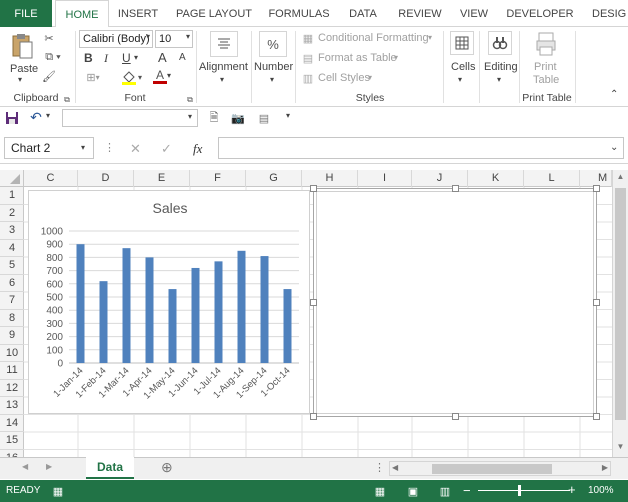 Image resolution: width=628 pixels, height=502 pixels. What do you see at coordinates (238, 118) in the screenshot?
I see `camera-icon: 📷` at bounding box center [238, 118].